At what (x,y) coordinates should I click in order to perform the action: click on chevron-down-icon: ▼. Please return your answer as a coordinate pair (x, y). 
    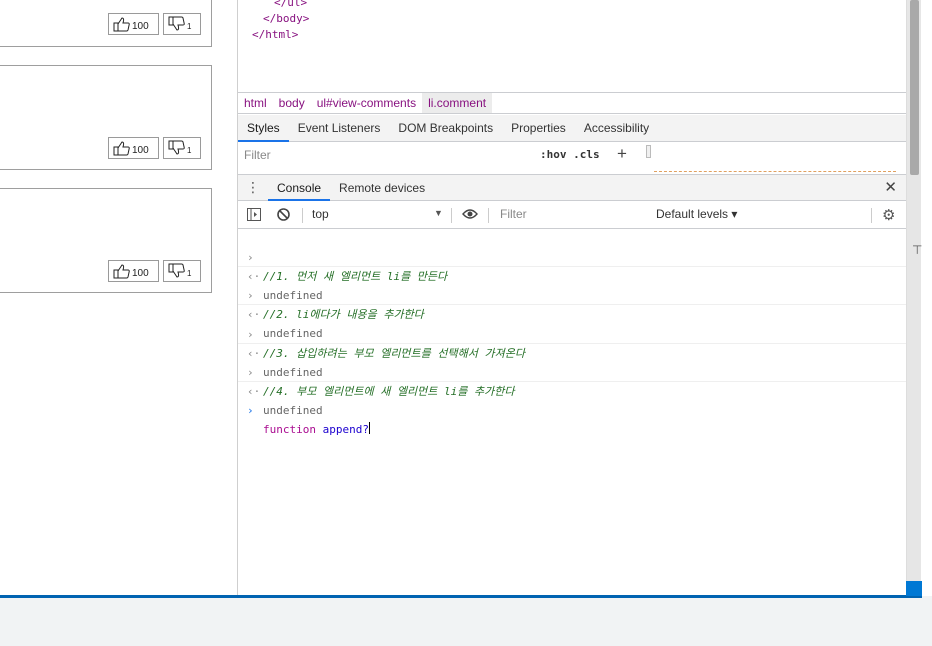
    Looking at the image, I should click on (438, 213).